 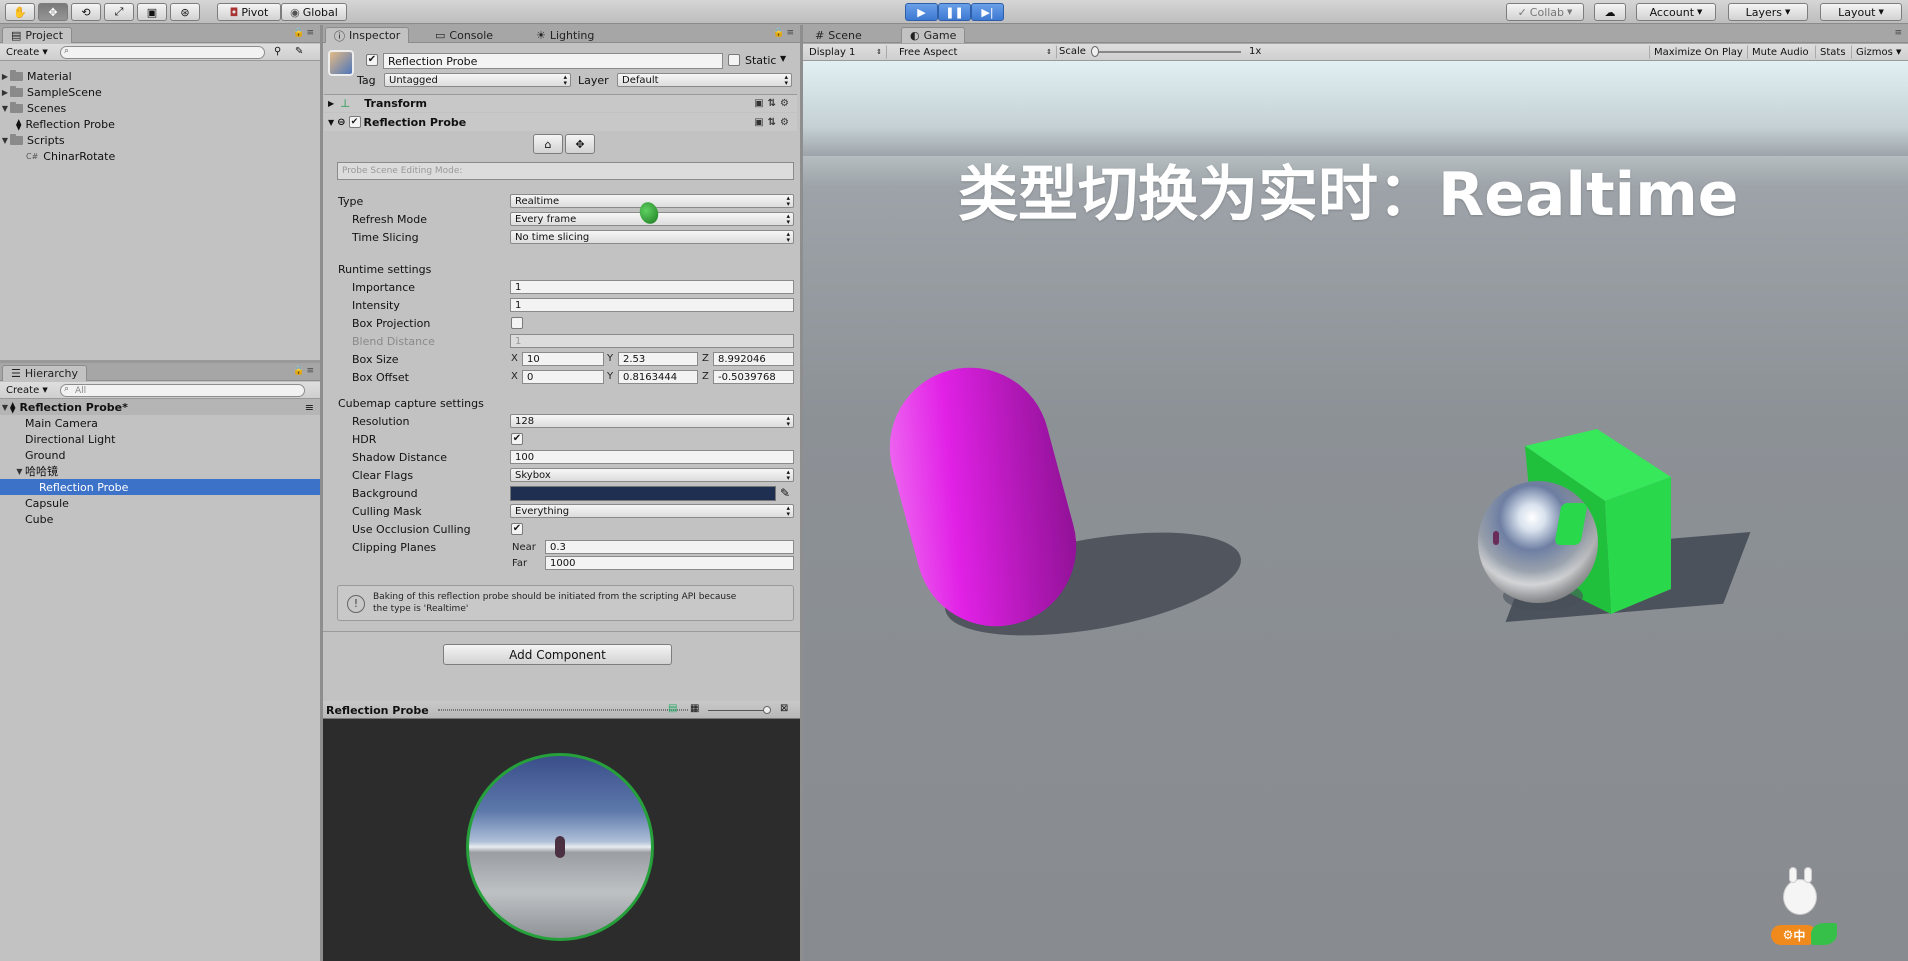 What do you see at coordinates (563, 710) in the screenshot?
I see `drag-handle` at bounding box center [563, 710].